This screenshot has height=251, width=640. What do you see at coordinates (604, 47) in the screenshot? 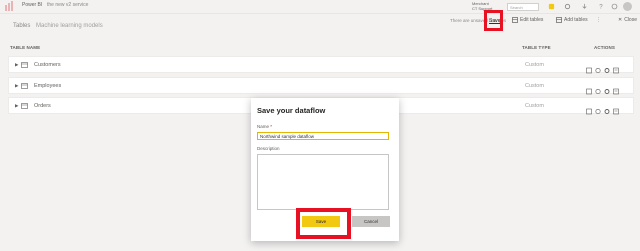
I see `column-header-actions: ACTIONS` at bounding box center [604, 47].